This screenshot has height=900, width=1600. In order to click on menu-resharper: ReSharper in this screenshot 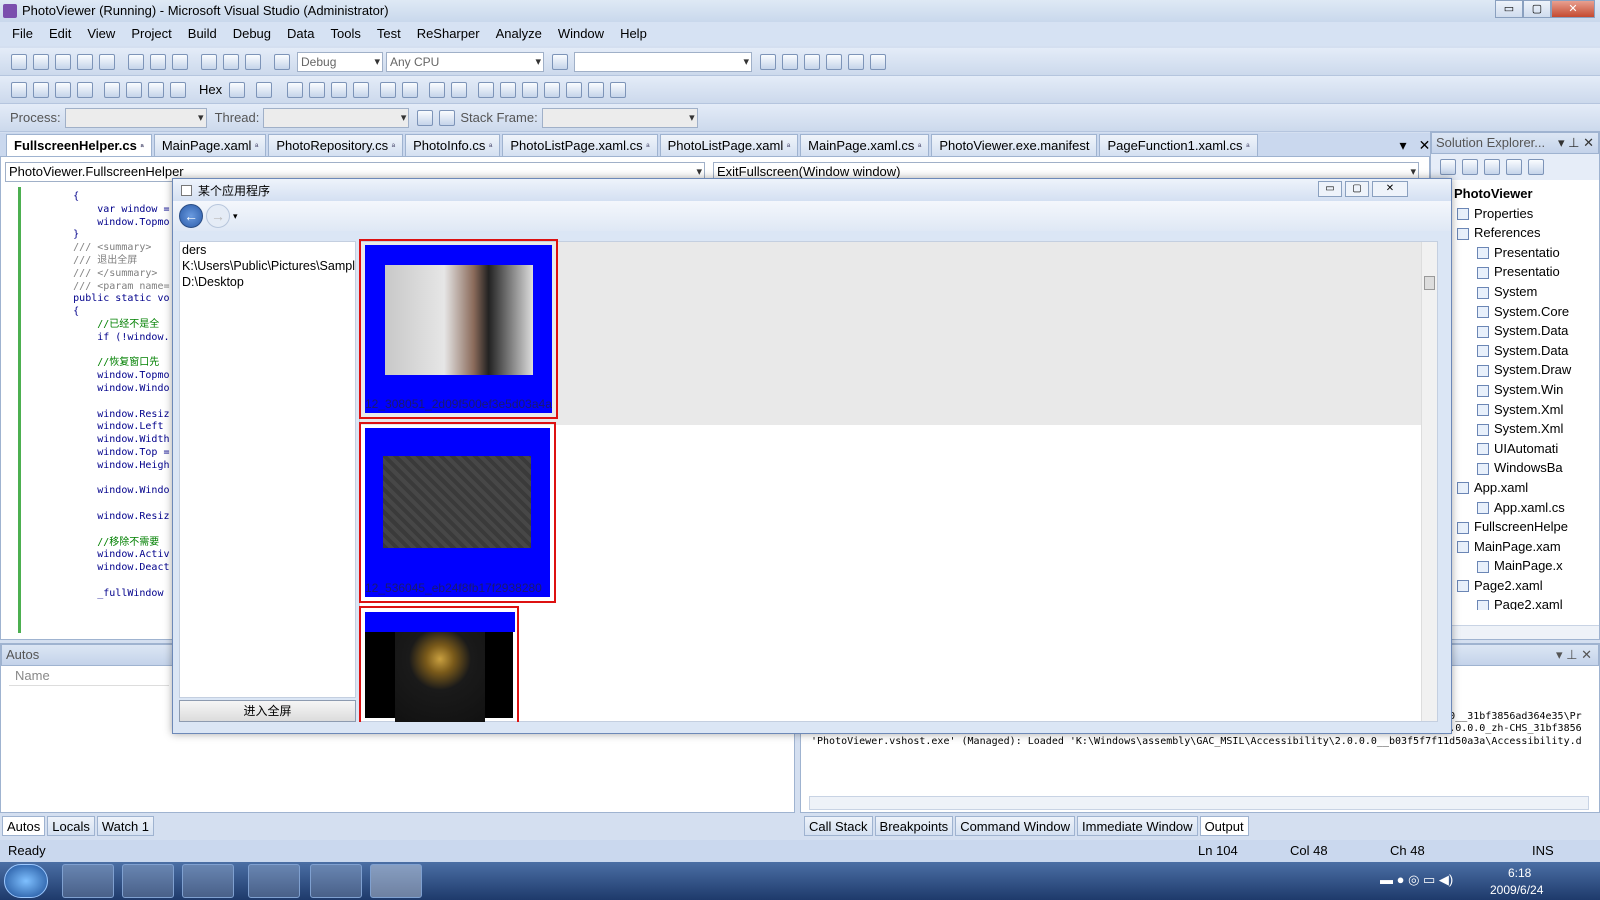, I will do `click(448, 34)`.